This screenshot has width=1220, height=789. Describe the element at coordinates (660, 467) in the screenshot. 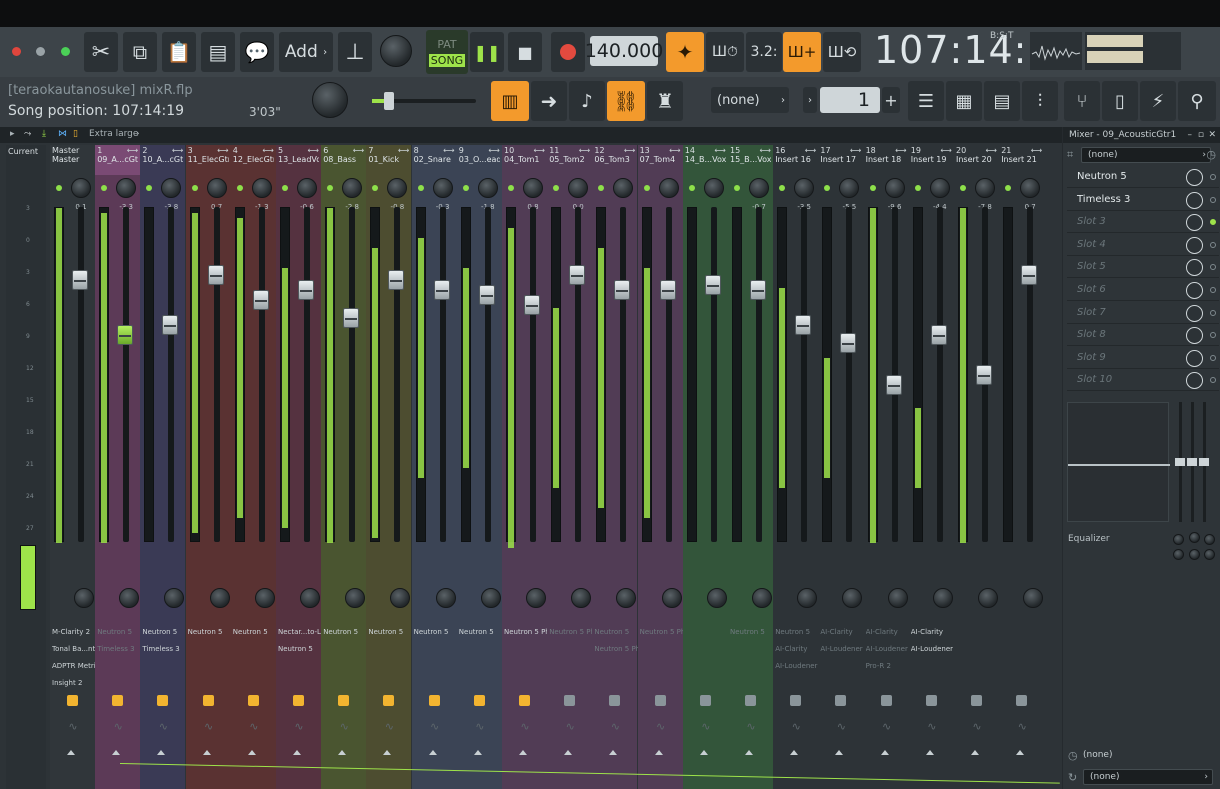

I see `mixer-strip-13: 13 ⟷07_Tom4 Neutron 5 Phase ∿` at that location.